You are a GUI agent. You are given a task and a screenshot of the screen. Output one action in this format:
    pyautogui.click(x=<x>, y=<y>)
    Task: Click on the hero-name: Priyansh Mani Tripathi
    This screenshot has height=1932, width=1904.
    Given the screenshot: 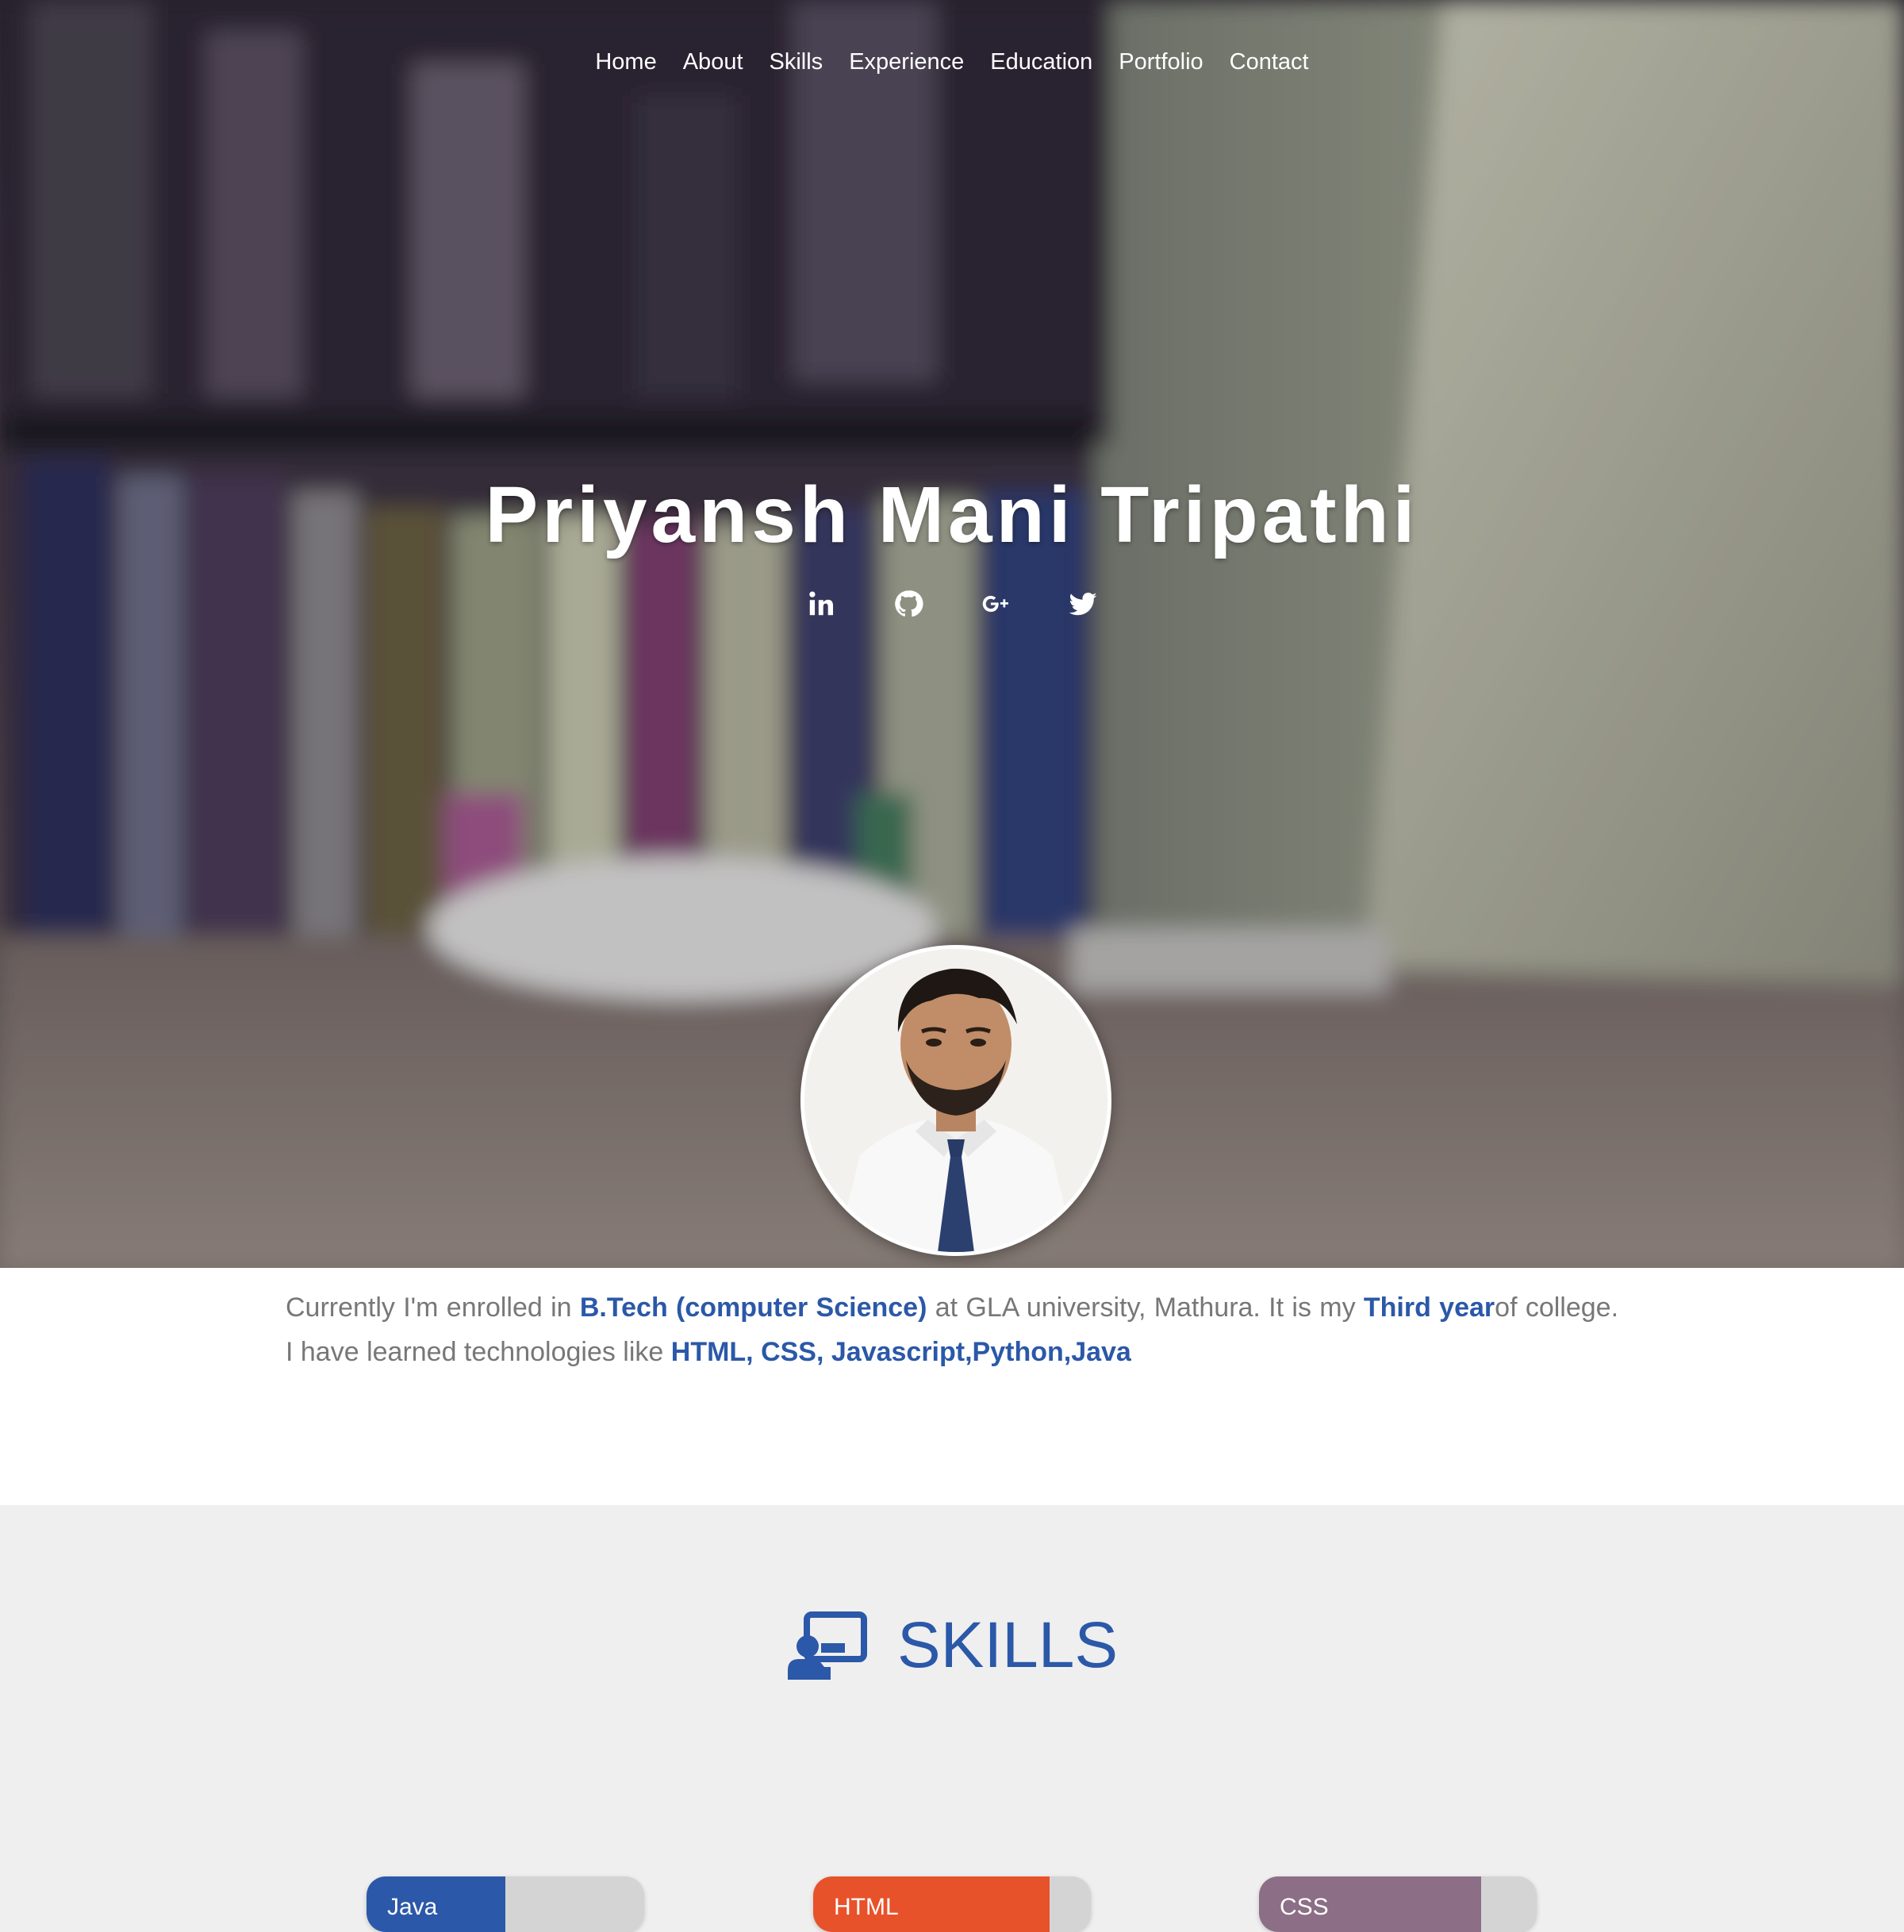 What is the action you would take?
    pyautogui.click(x=952, y=515)
    